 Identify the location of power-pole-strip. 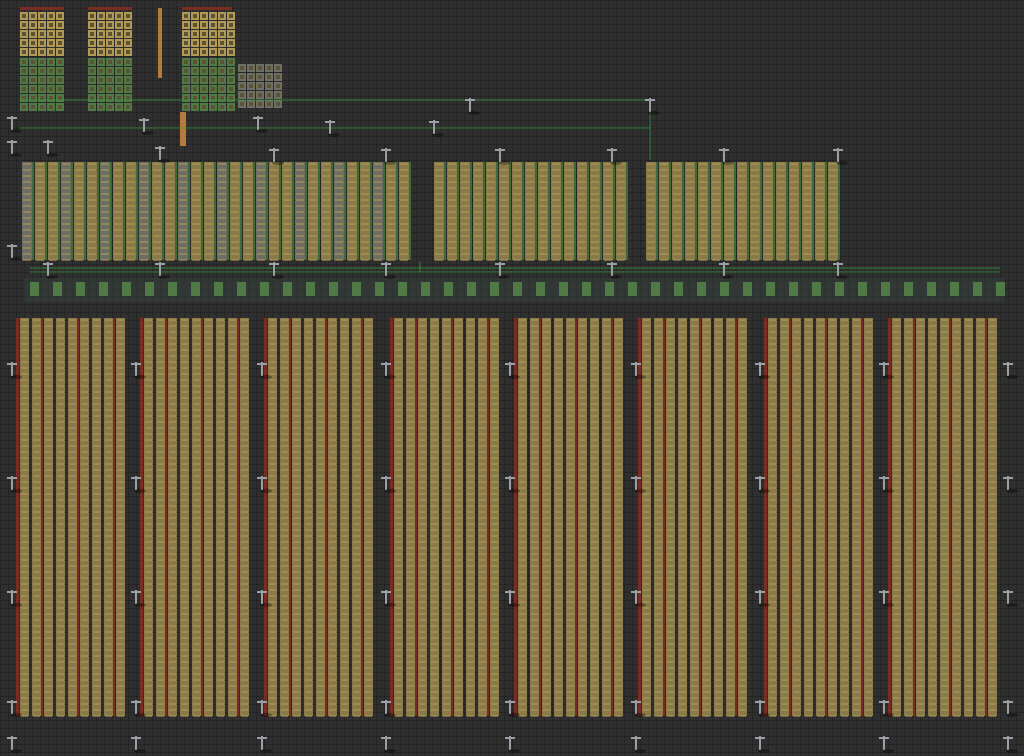
(514, 290).